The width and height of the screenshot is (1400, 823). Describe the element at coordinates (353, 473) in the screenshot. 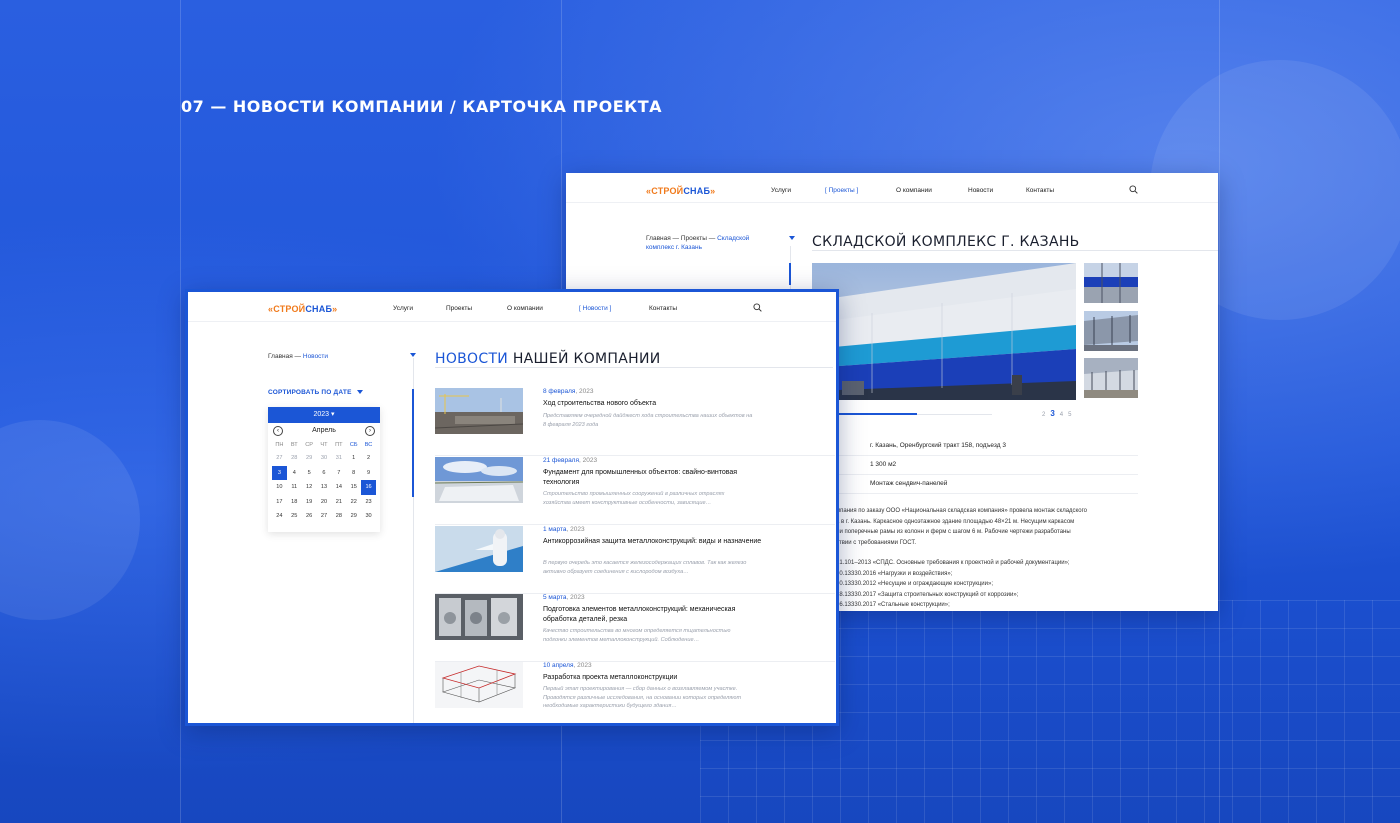

I see `calendar-day: 8` at that location.